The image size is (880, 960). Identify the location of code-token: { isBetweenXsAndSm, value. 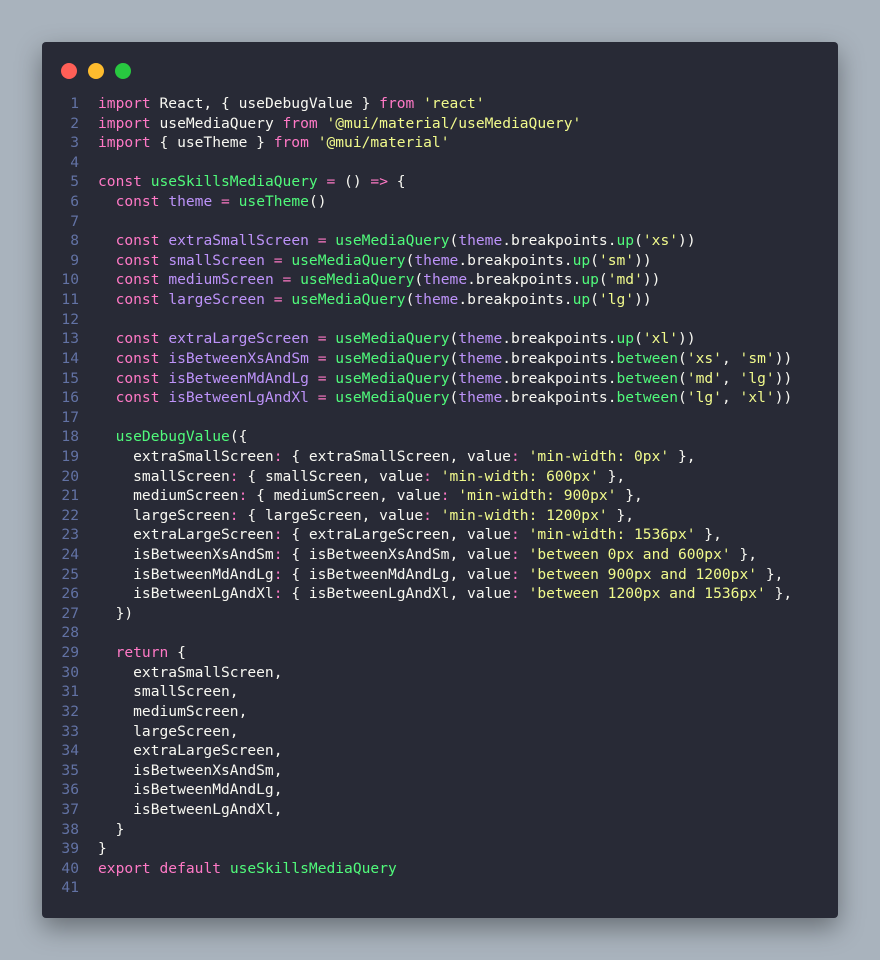
(396, 555).